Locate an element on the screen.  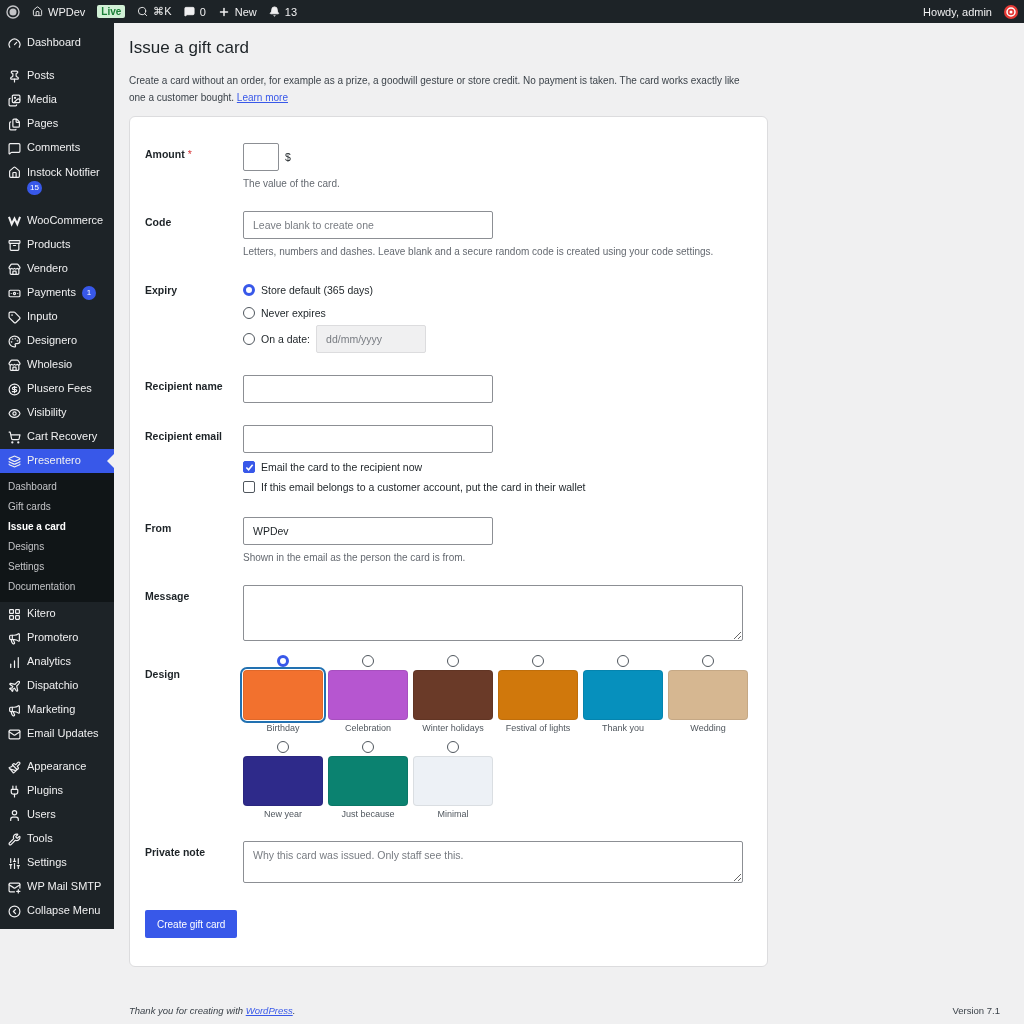
menu-item: Inputo is located at coordinates (57, 317).